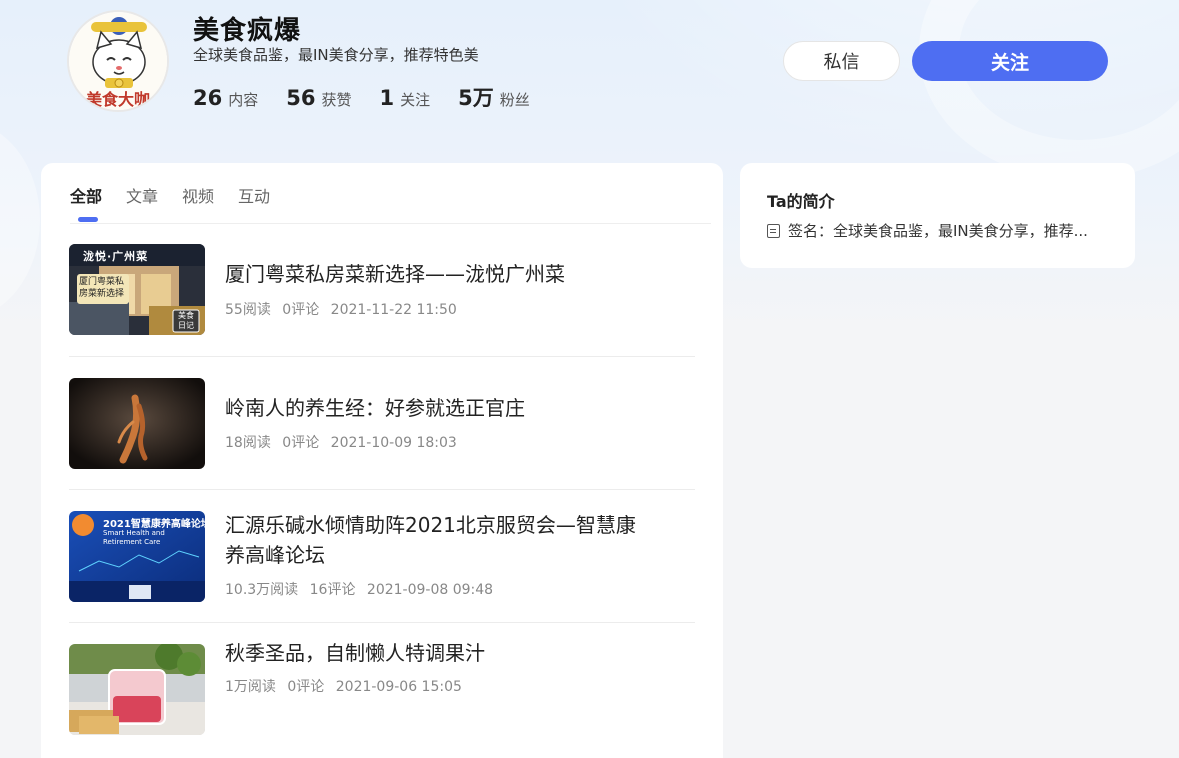  What do you see at coordinates (116, 256) in the screenshot?
I see `thumbnail-title-text: 泷悦·广州菜` at bounding box center [116, 256].